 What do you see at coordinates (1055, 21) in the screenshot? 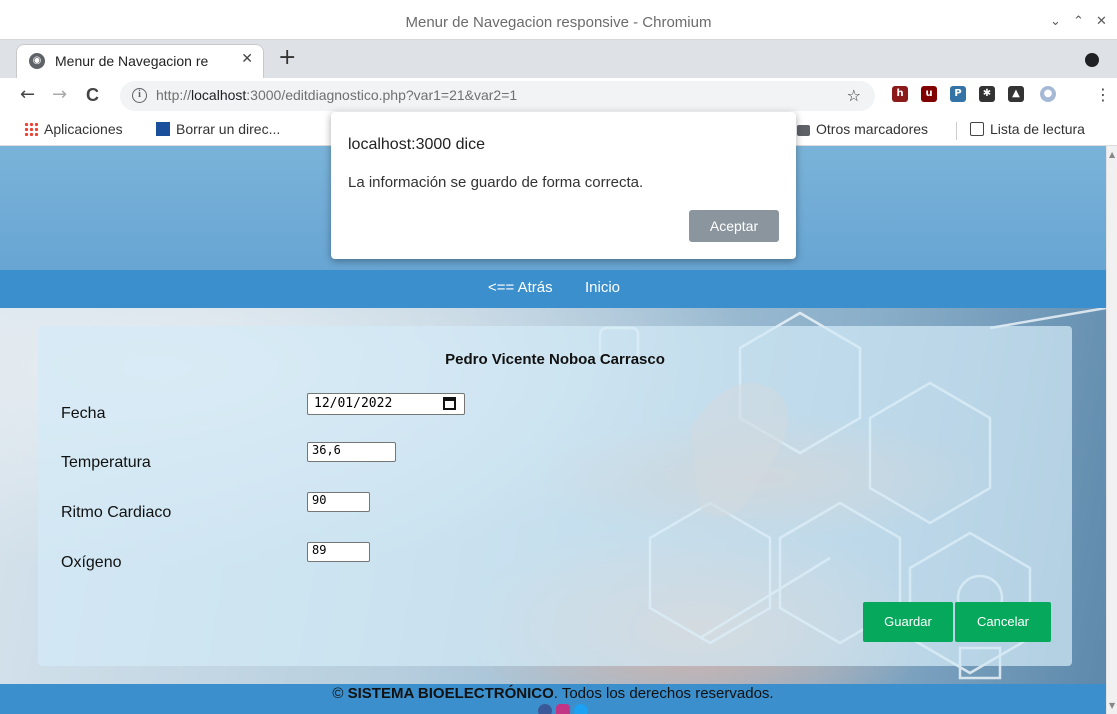
I see `minimize-button: ⌄` at bounding box center [1055, 21].